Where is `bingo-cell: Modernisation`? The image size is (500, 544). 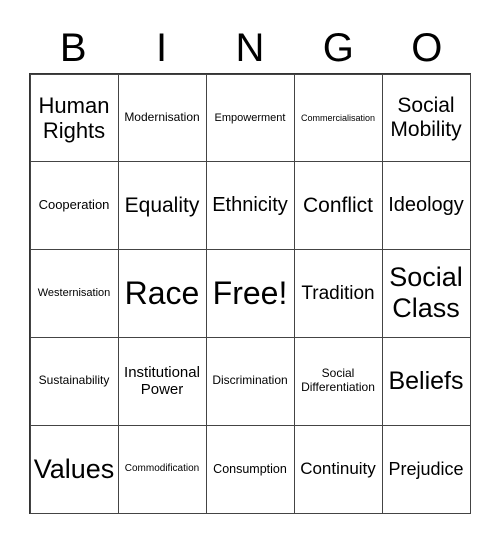 bingo-cell: Modernisation is located at coordinates (162, 118).